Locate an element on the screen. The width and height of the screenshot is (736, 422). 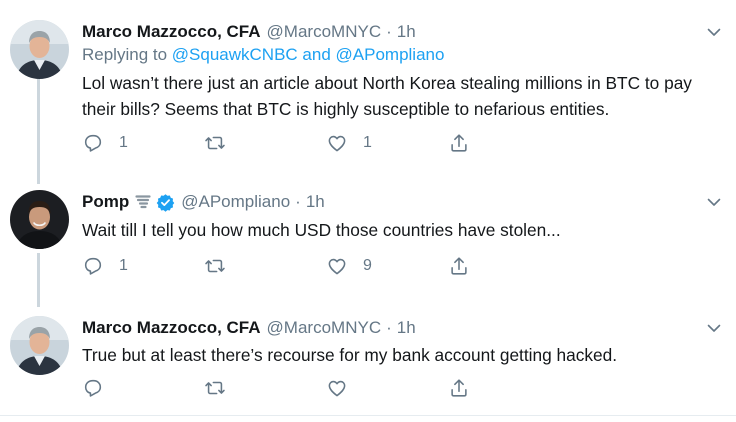
like-count: 1 is located at coordinates (367, 142).